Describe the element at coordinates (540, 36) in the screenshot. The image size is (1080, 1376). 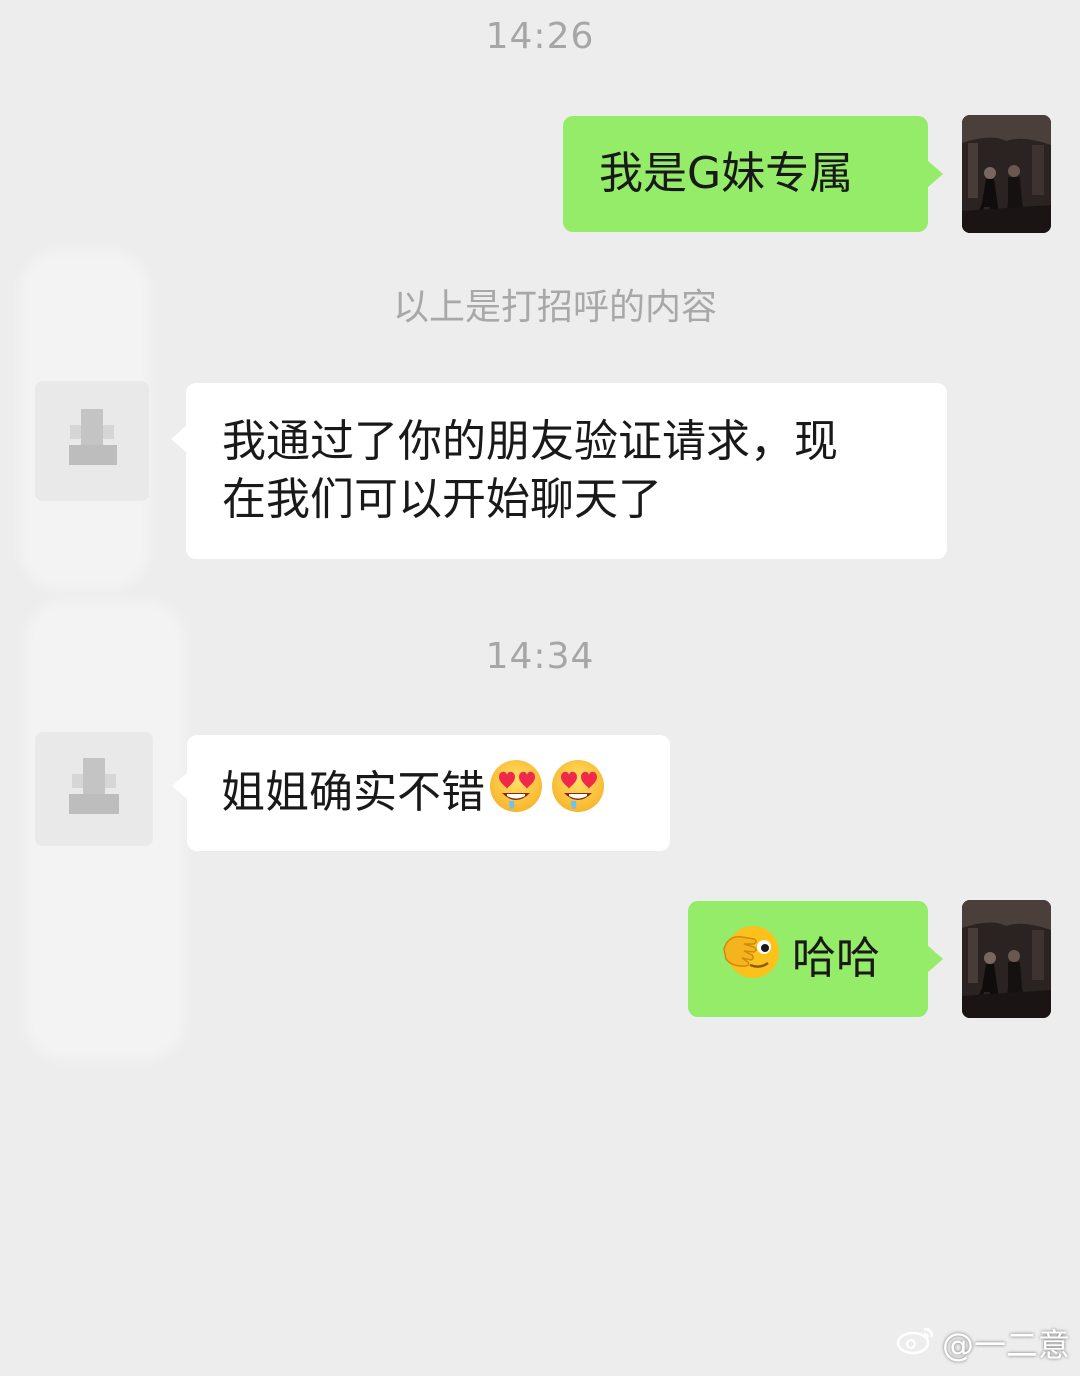
I see `timestamp: 14:26` at that location.